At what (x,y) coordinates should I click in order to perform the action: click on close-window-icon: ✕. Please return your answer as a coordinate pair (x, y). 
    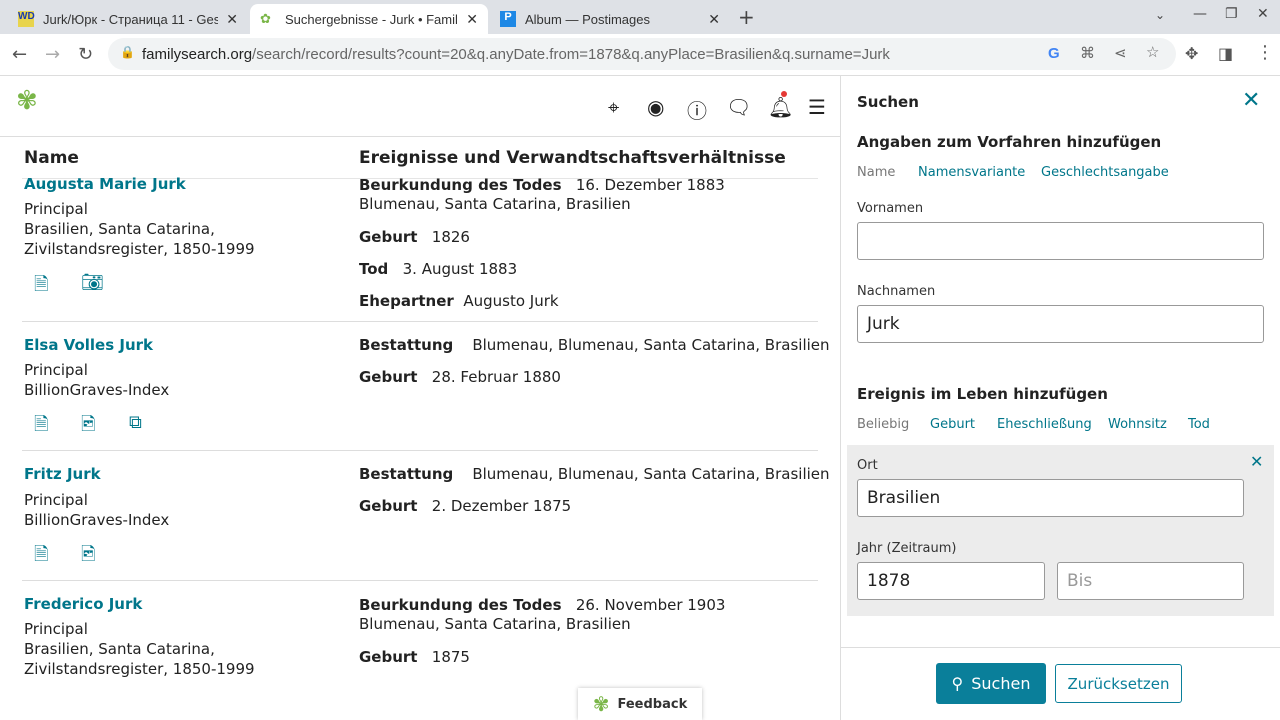
    Looking at the image, I should click on (1263, 14).